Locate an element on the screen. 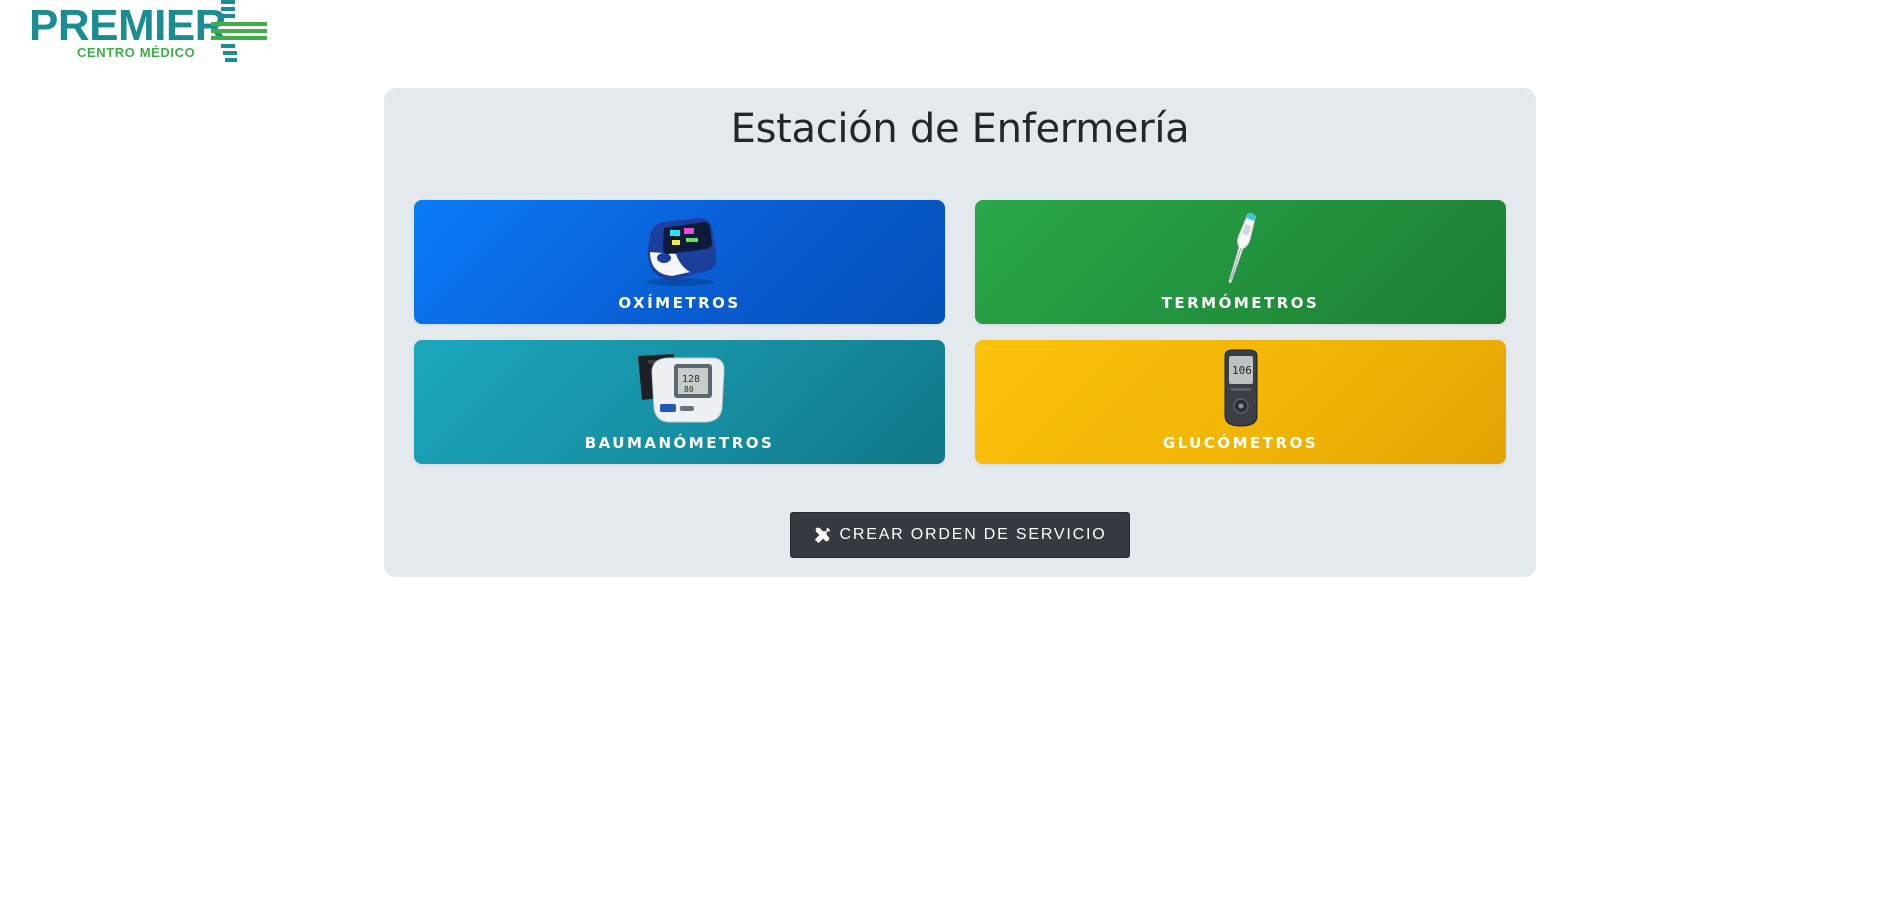 This screenshot has width=1900, height=910. tile-label: TERMÓMETROS is located at coordinates (1240, 303).